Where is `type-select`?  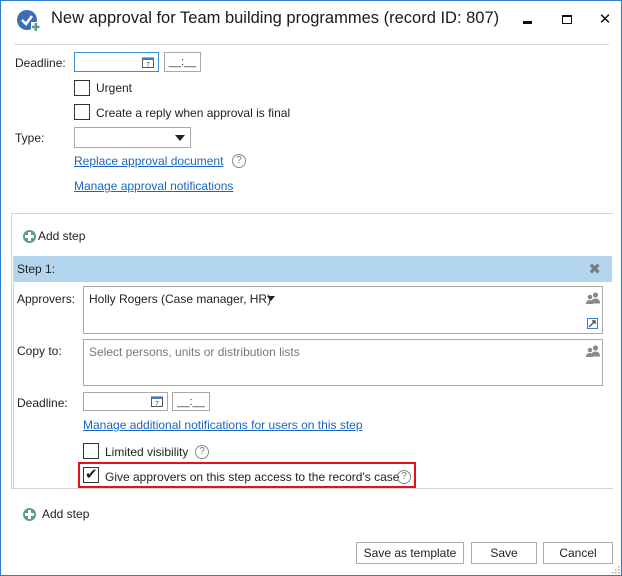
type-select is located at coordinates (132, 137).